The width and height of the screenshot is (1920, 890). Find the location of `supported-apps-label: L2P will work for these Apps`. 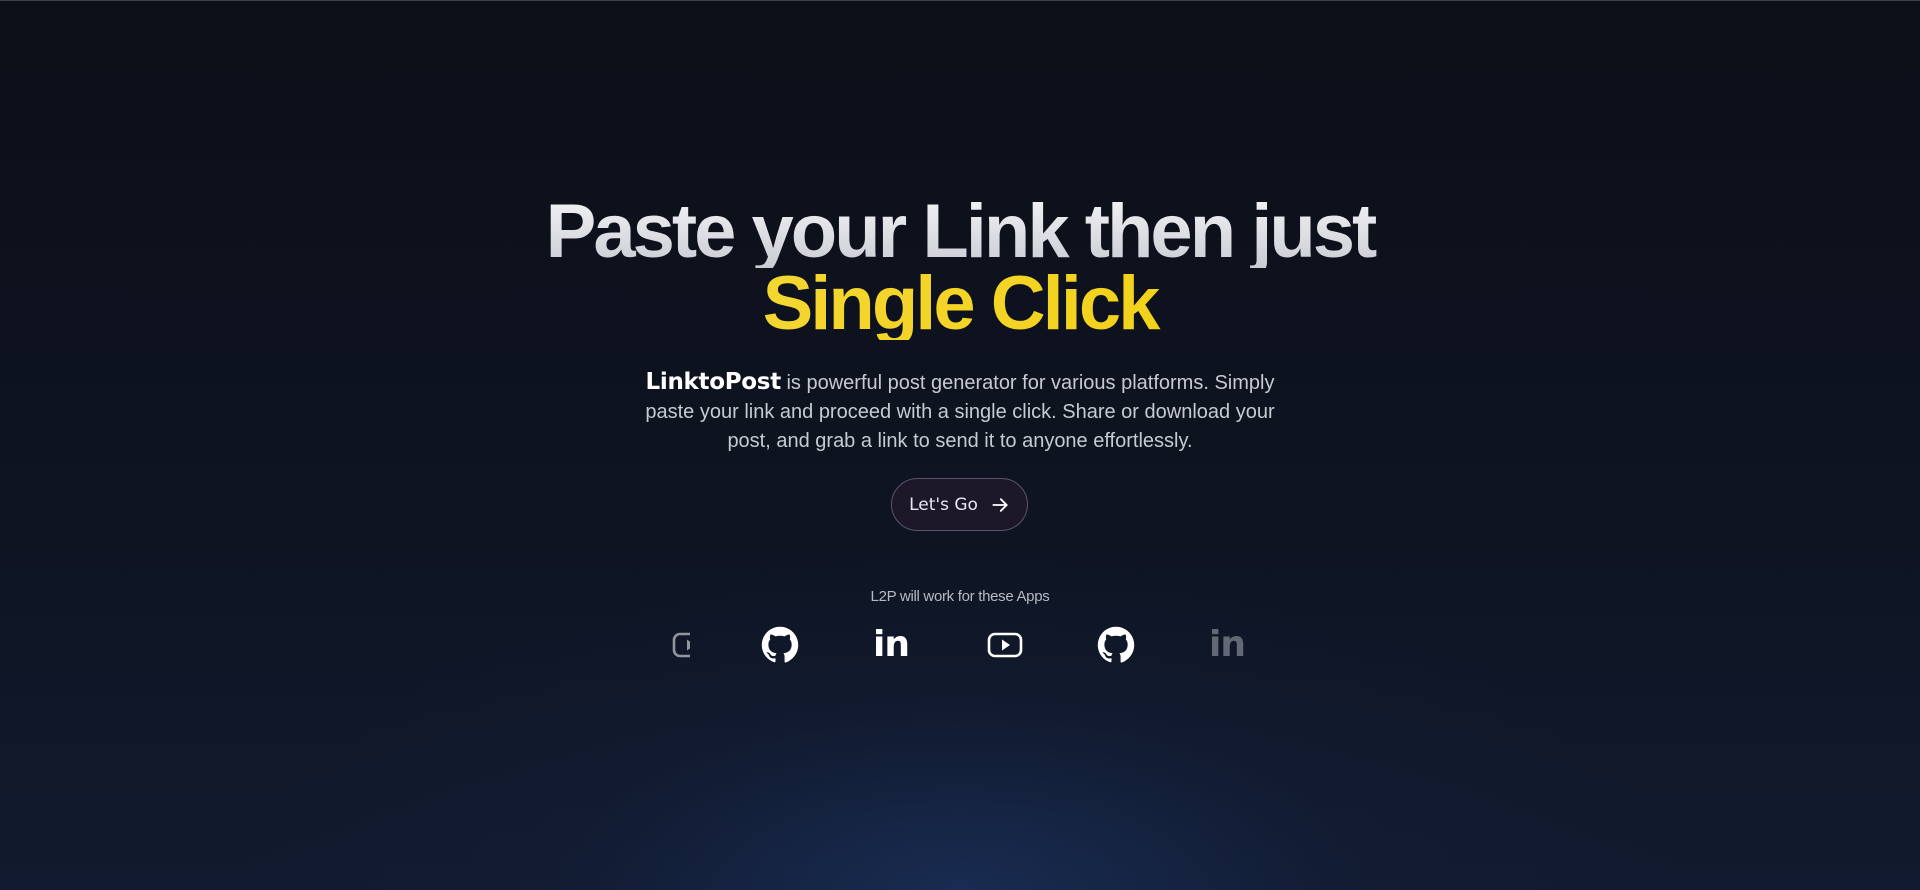

supported-apps-label: L2P will work for these Apps is located at coordinates (960, 596).